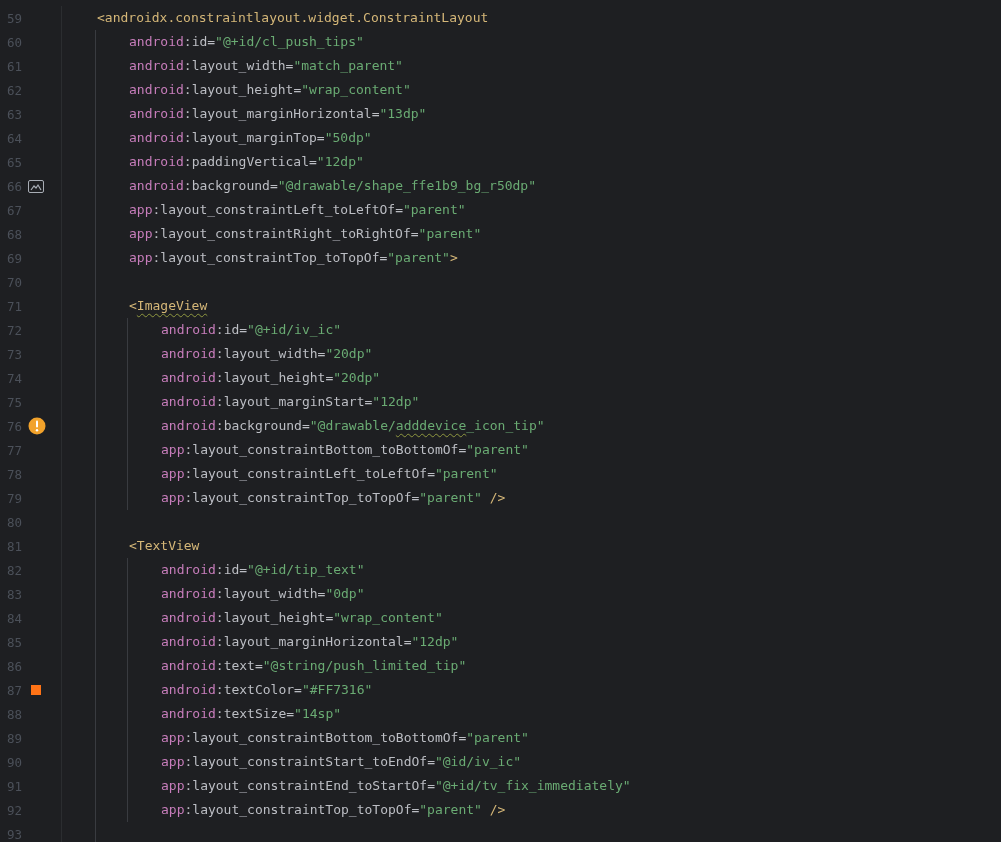 This screenshot has height=842, width=1001. What do you see at coordinates (277, 114) in the screenshot?
I see `code-line: android:layout_marginHorizontal="13dp"` at bounding box center [277, 114].